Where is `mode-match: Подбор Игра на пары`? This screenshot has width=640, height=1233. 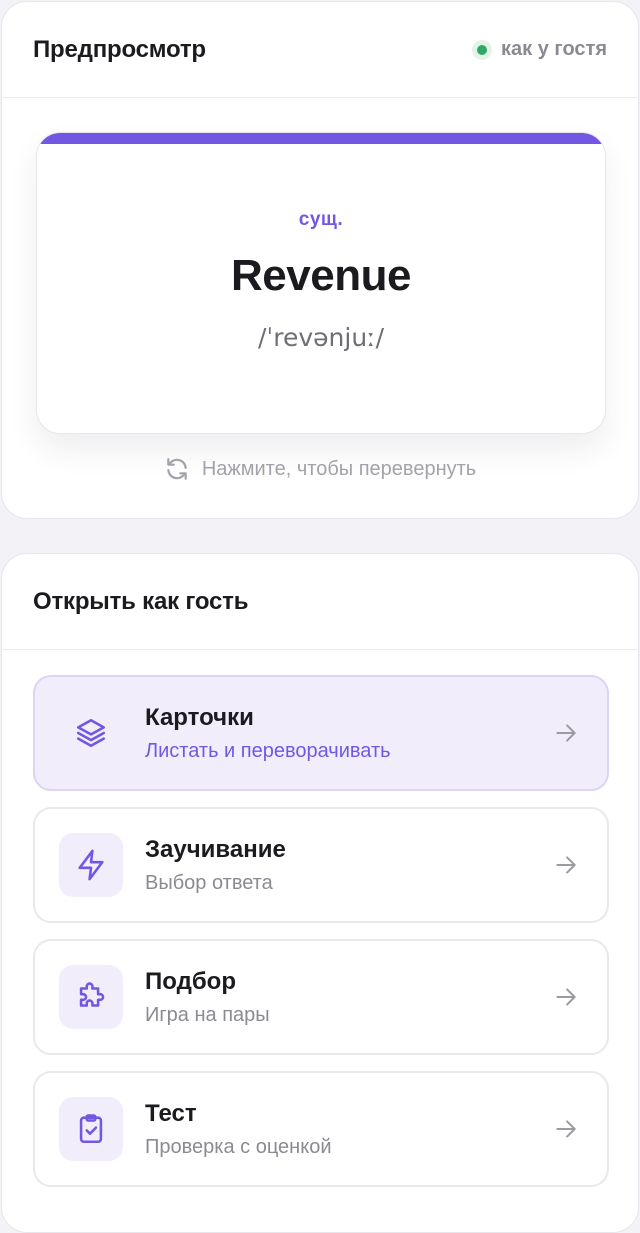
mode-match: Подбор Игра на пары is located at coordinates (321, 997).